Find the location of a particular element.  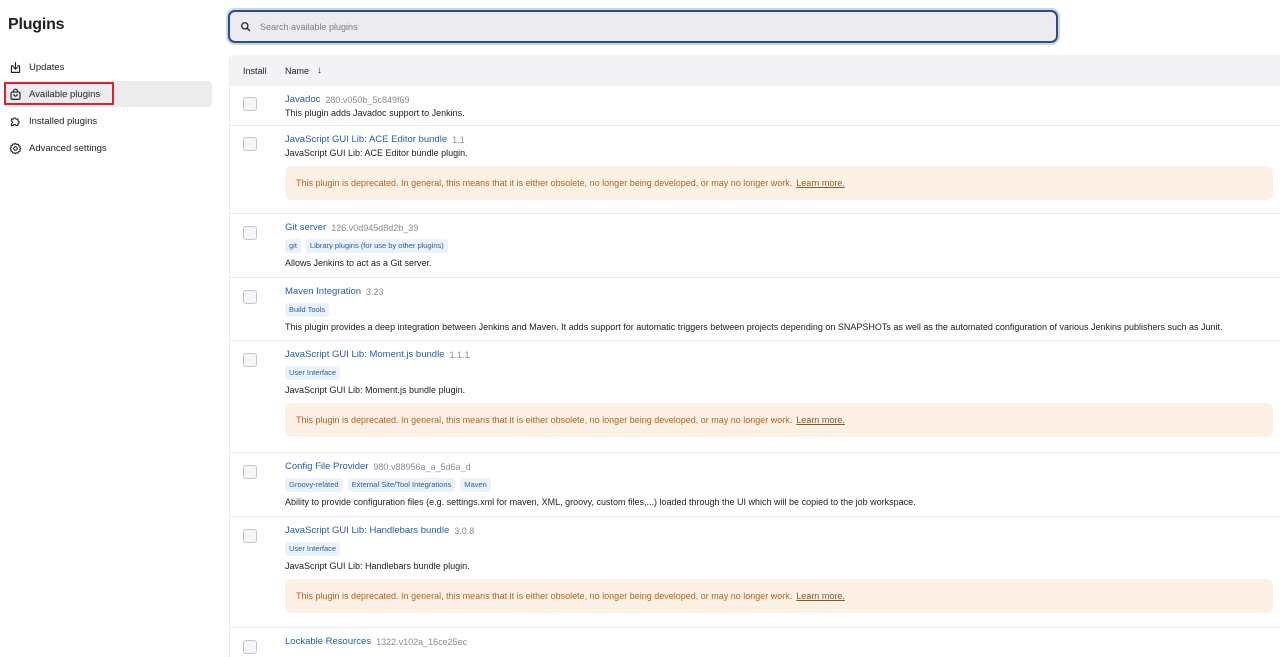

sidebar-item-updates: Updates is located at coordinates (108, 67).